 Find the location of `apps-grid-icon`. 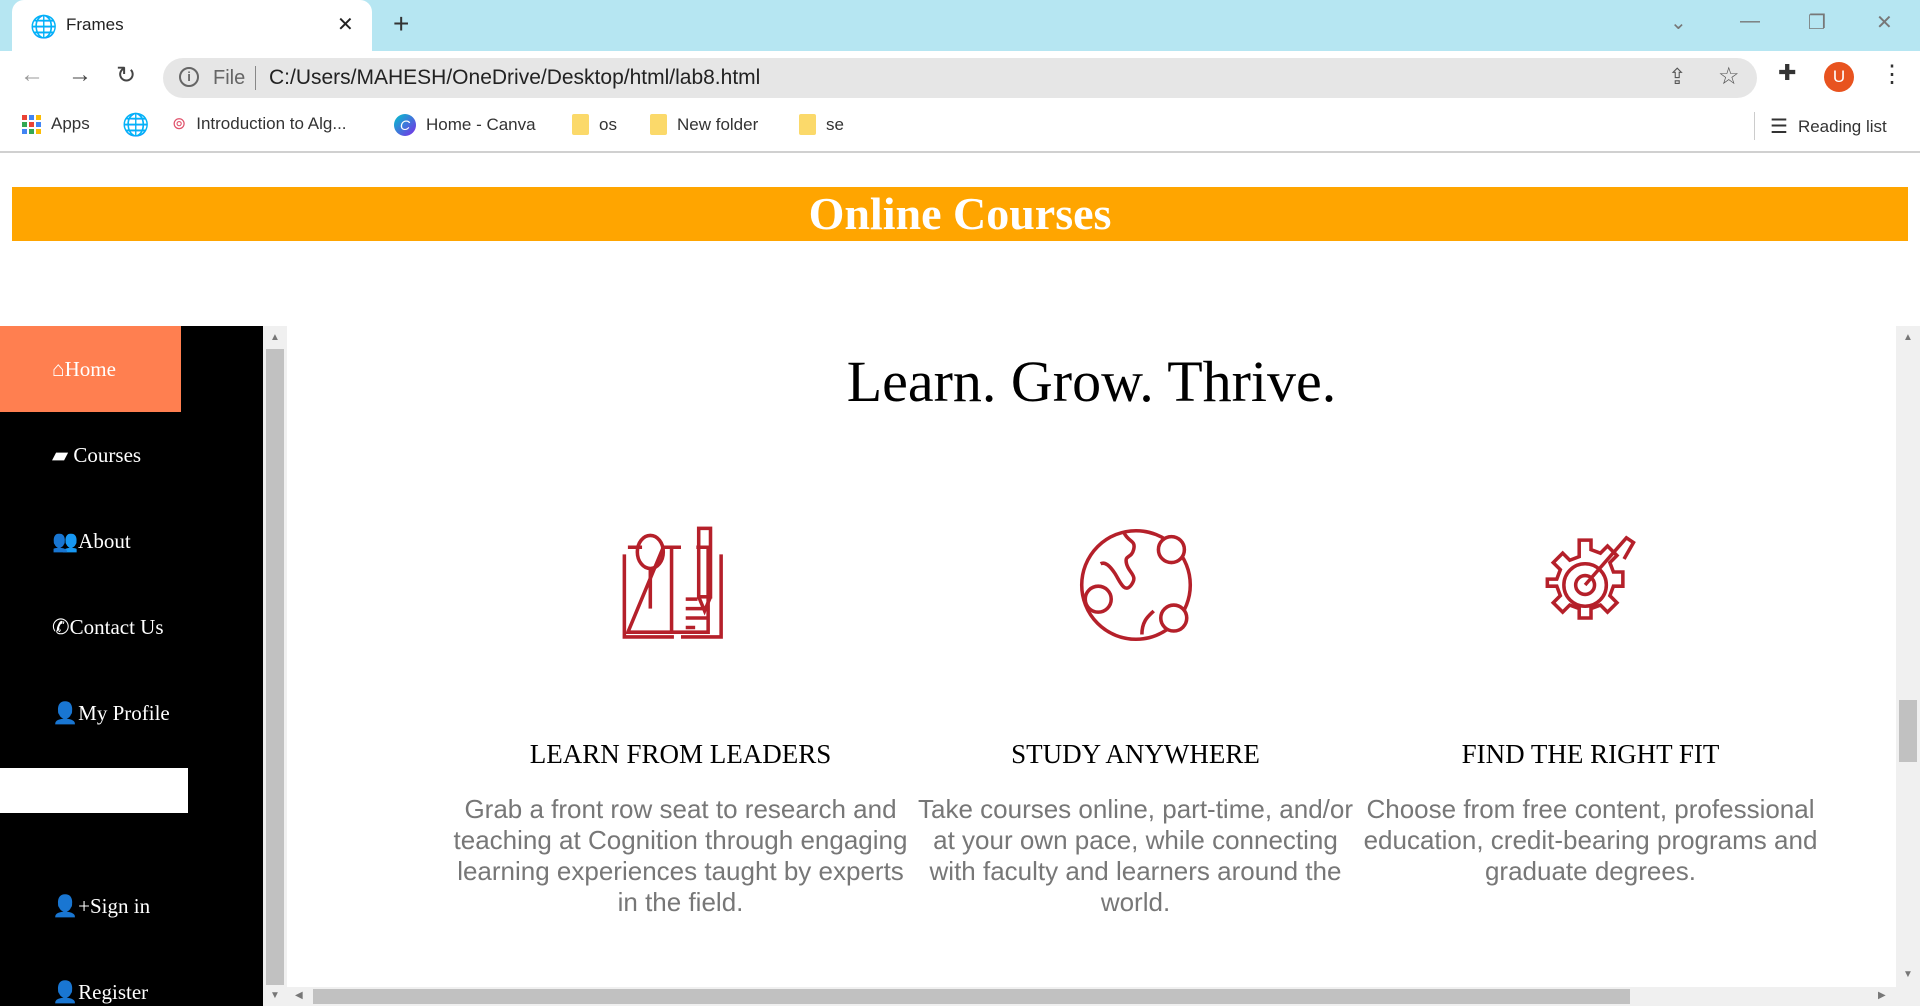

apps-grid-icon is located at coordinates (31, 124).